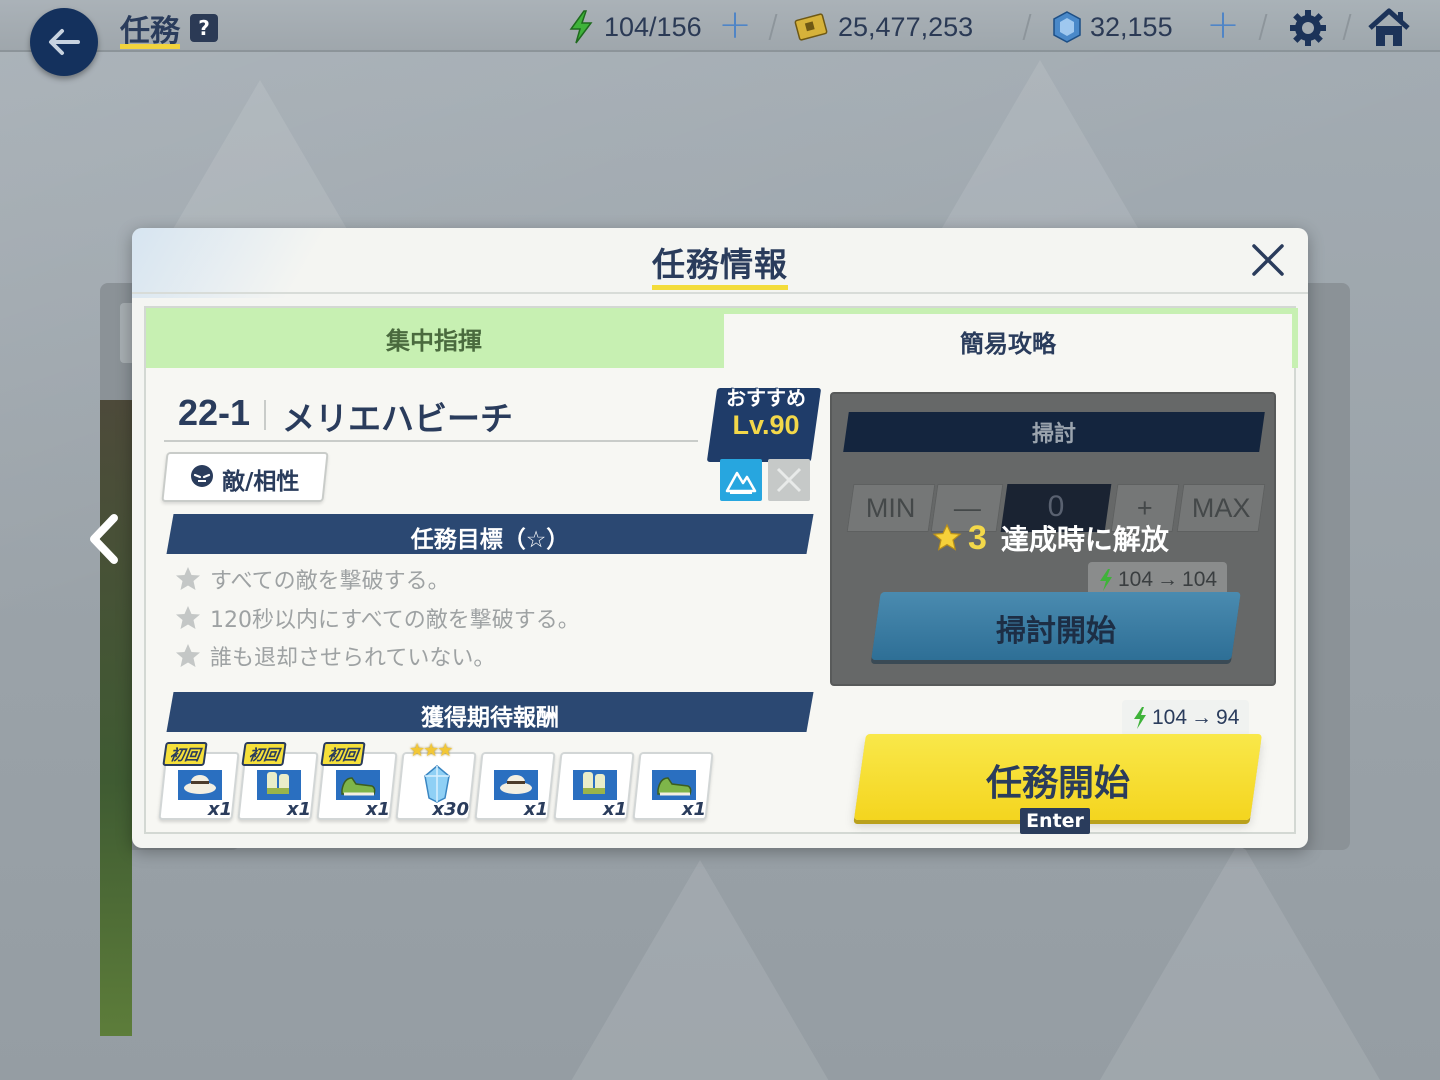 The image size is (1440, 1080). I want to click on previous-stage-arrow-icon, so click(104, 539).